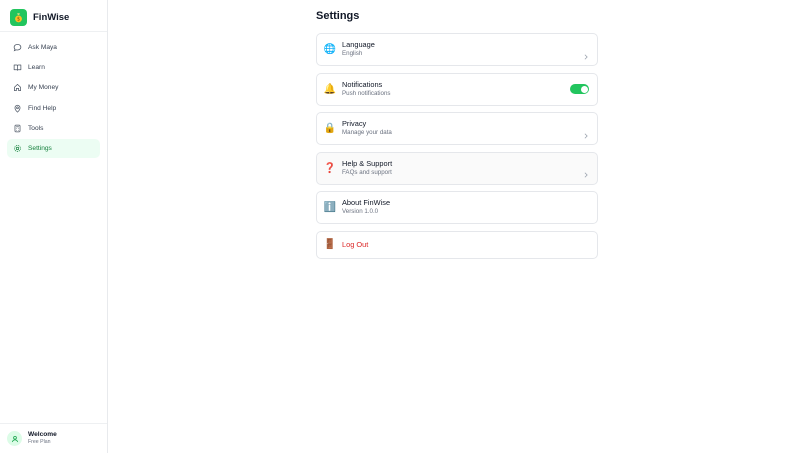 The height and width of the screenshot is (453, 806). What do you see at coordinates (42, 47) in the screenshot?
I see `sidebar-item-label: Ask Maya` at bounding box center [42, 47].